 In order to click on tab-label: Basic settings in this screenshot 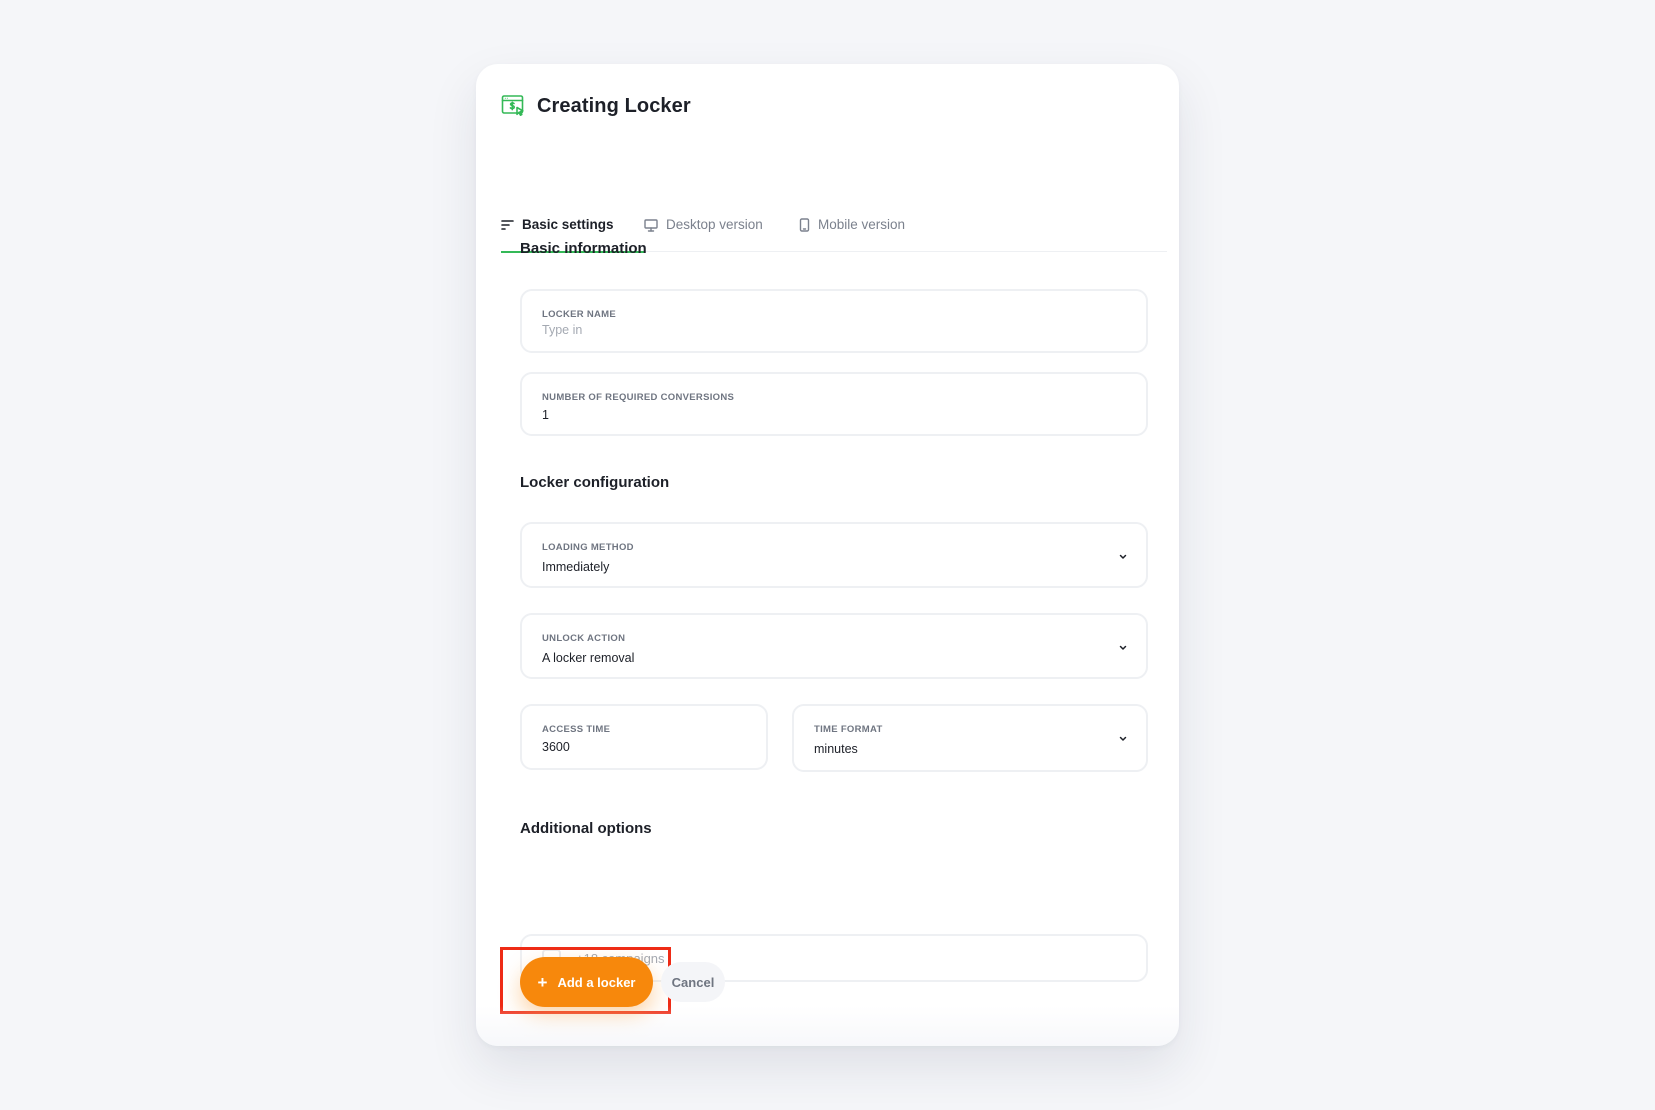, I will do `click(568, 224)`.